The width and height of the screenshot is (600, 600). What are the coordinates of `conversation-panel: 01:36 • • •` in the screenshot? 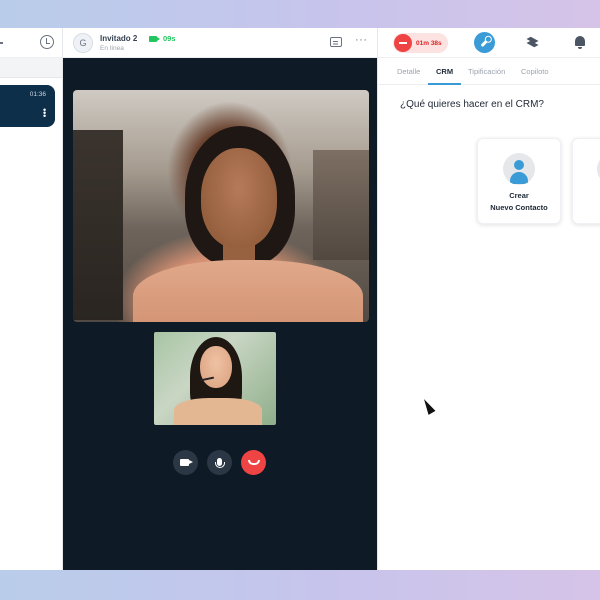 It's located at (31, 299).